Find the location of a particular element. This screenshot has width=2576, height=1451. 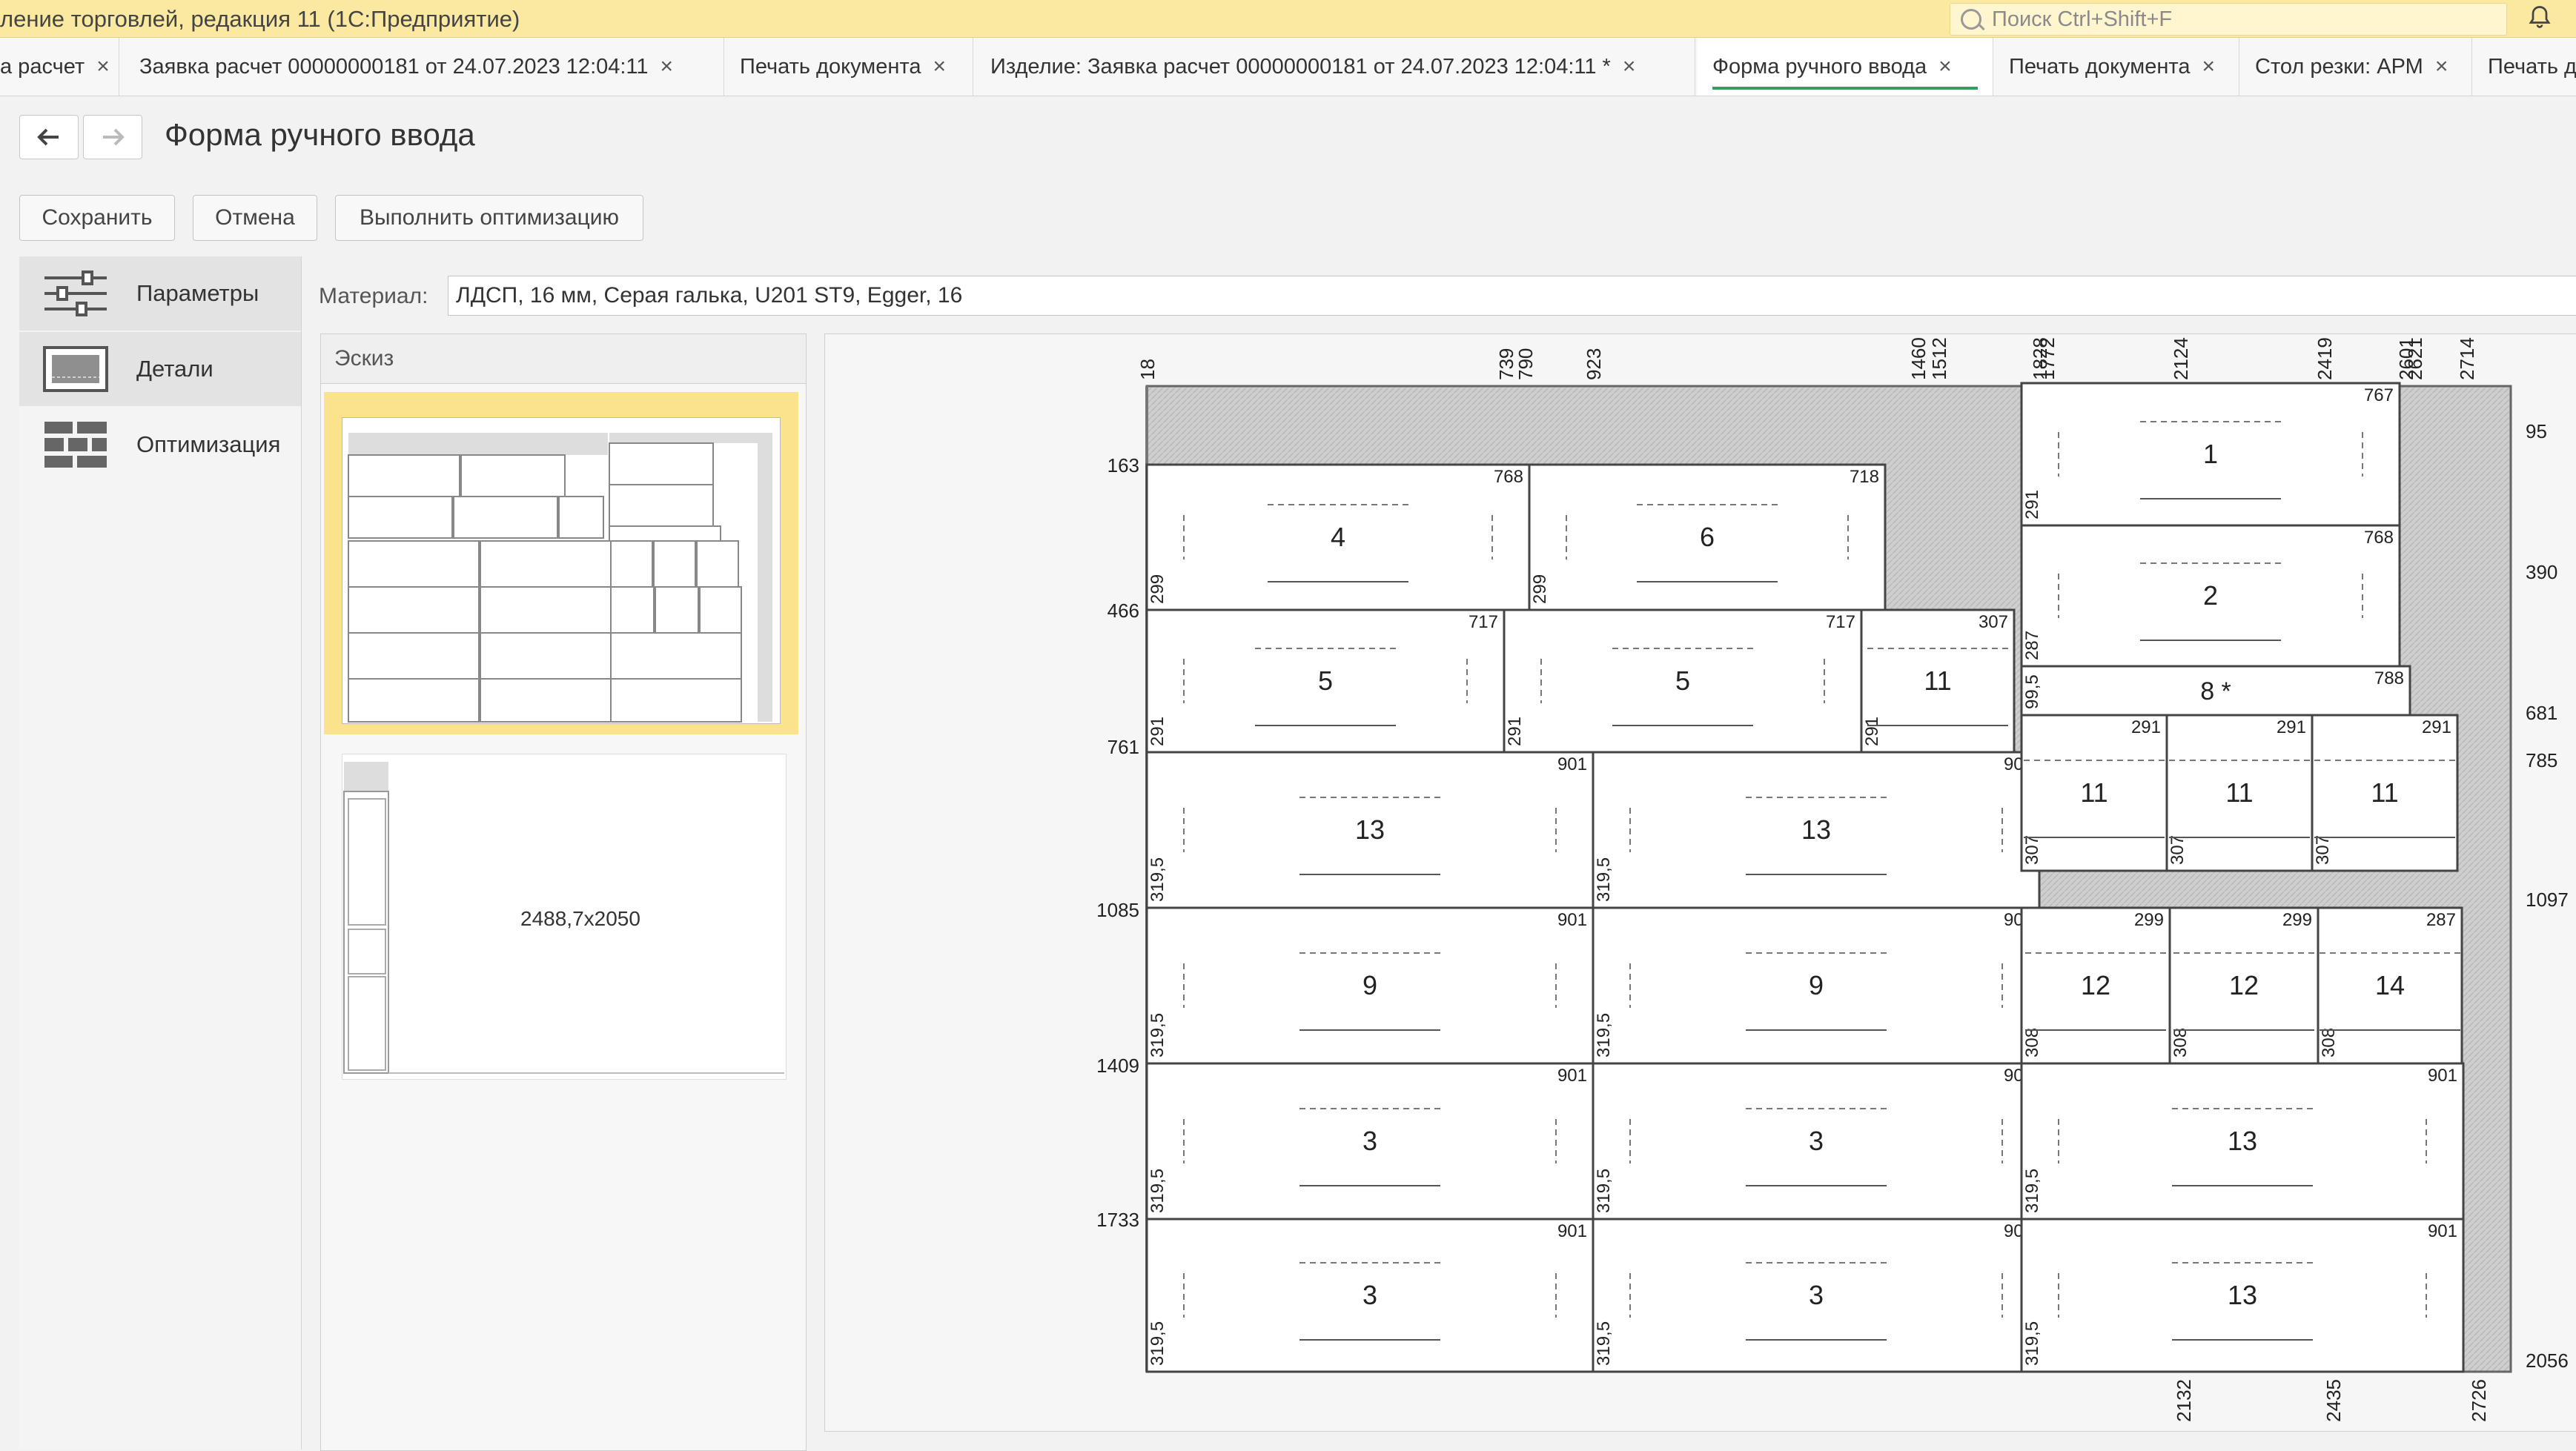

cut-part: 8 * 788 99,5 is located at coordinates (2215, 691).